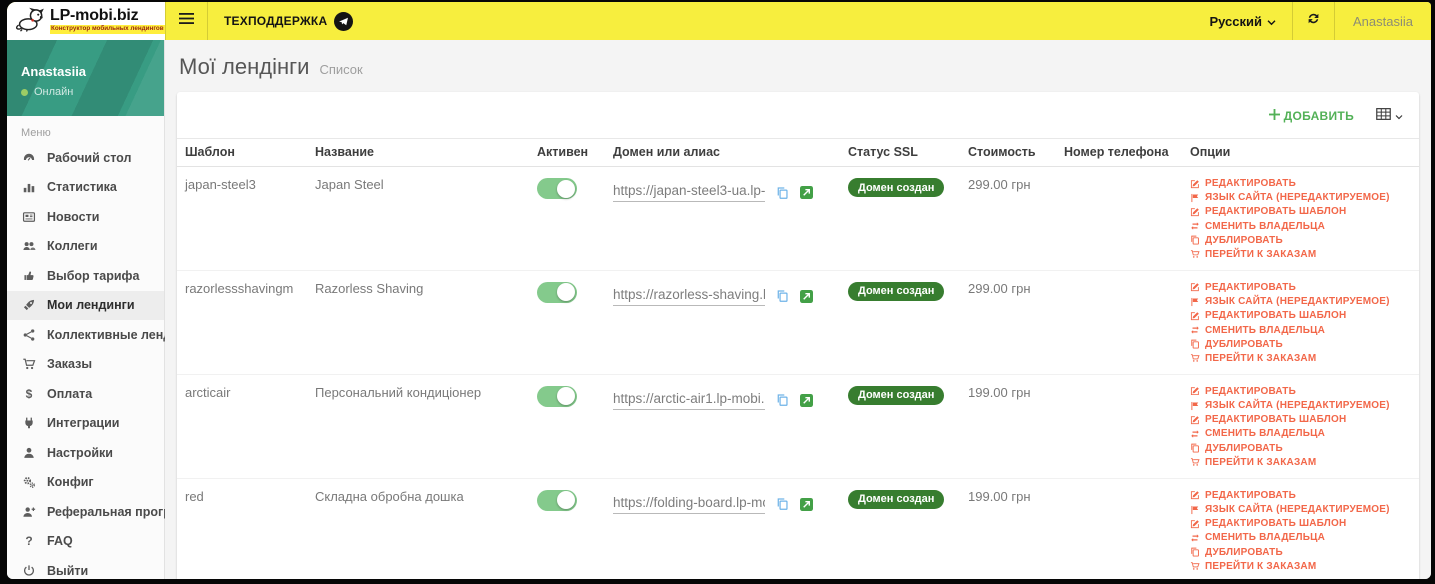  Describe the element at coordinates (85, 158) in the screenshot. I see `sidebar-item-0: Рабочий стол` at that location.